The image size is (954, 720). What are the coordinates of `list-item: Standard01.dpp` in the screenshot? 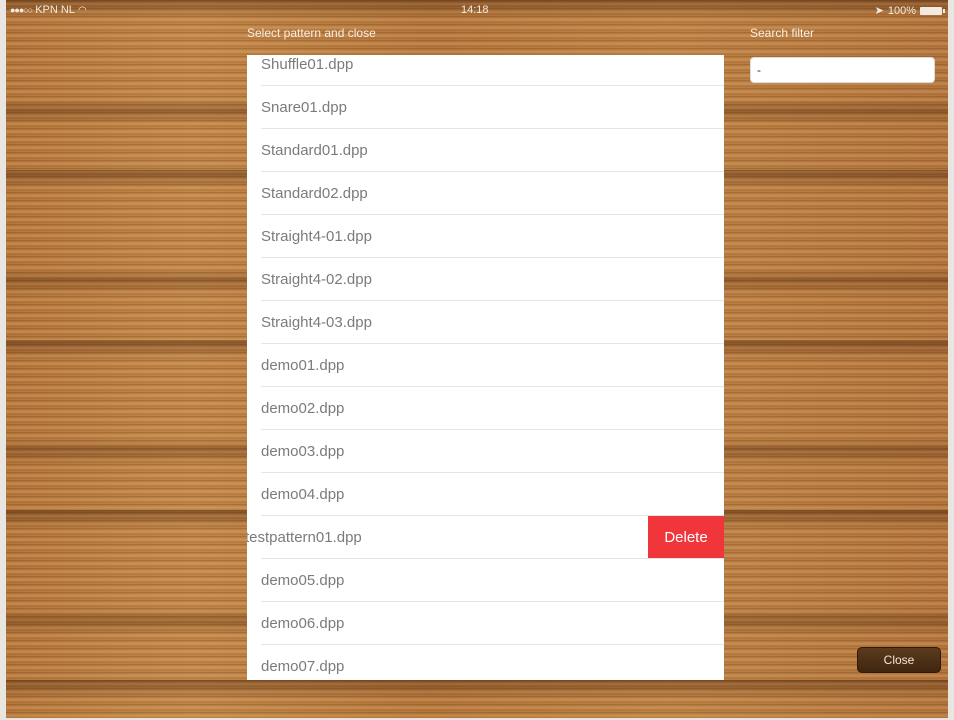 It's located at (485, 150).